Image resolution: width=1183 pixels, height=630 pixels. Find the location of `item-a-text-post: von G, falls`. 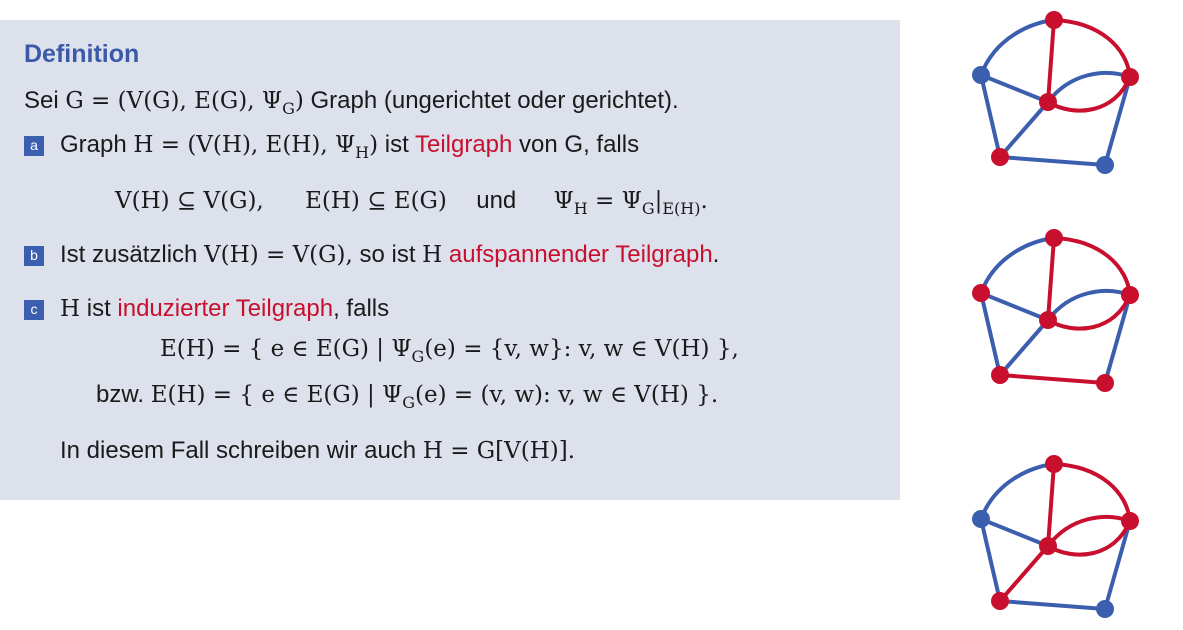

item-a-text-post: von G, falls is located at coordinates (579, 144).